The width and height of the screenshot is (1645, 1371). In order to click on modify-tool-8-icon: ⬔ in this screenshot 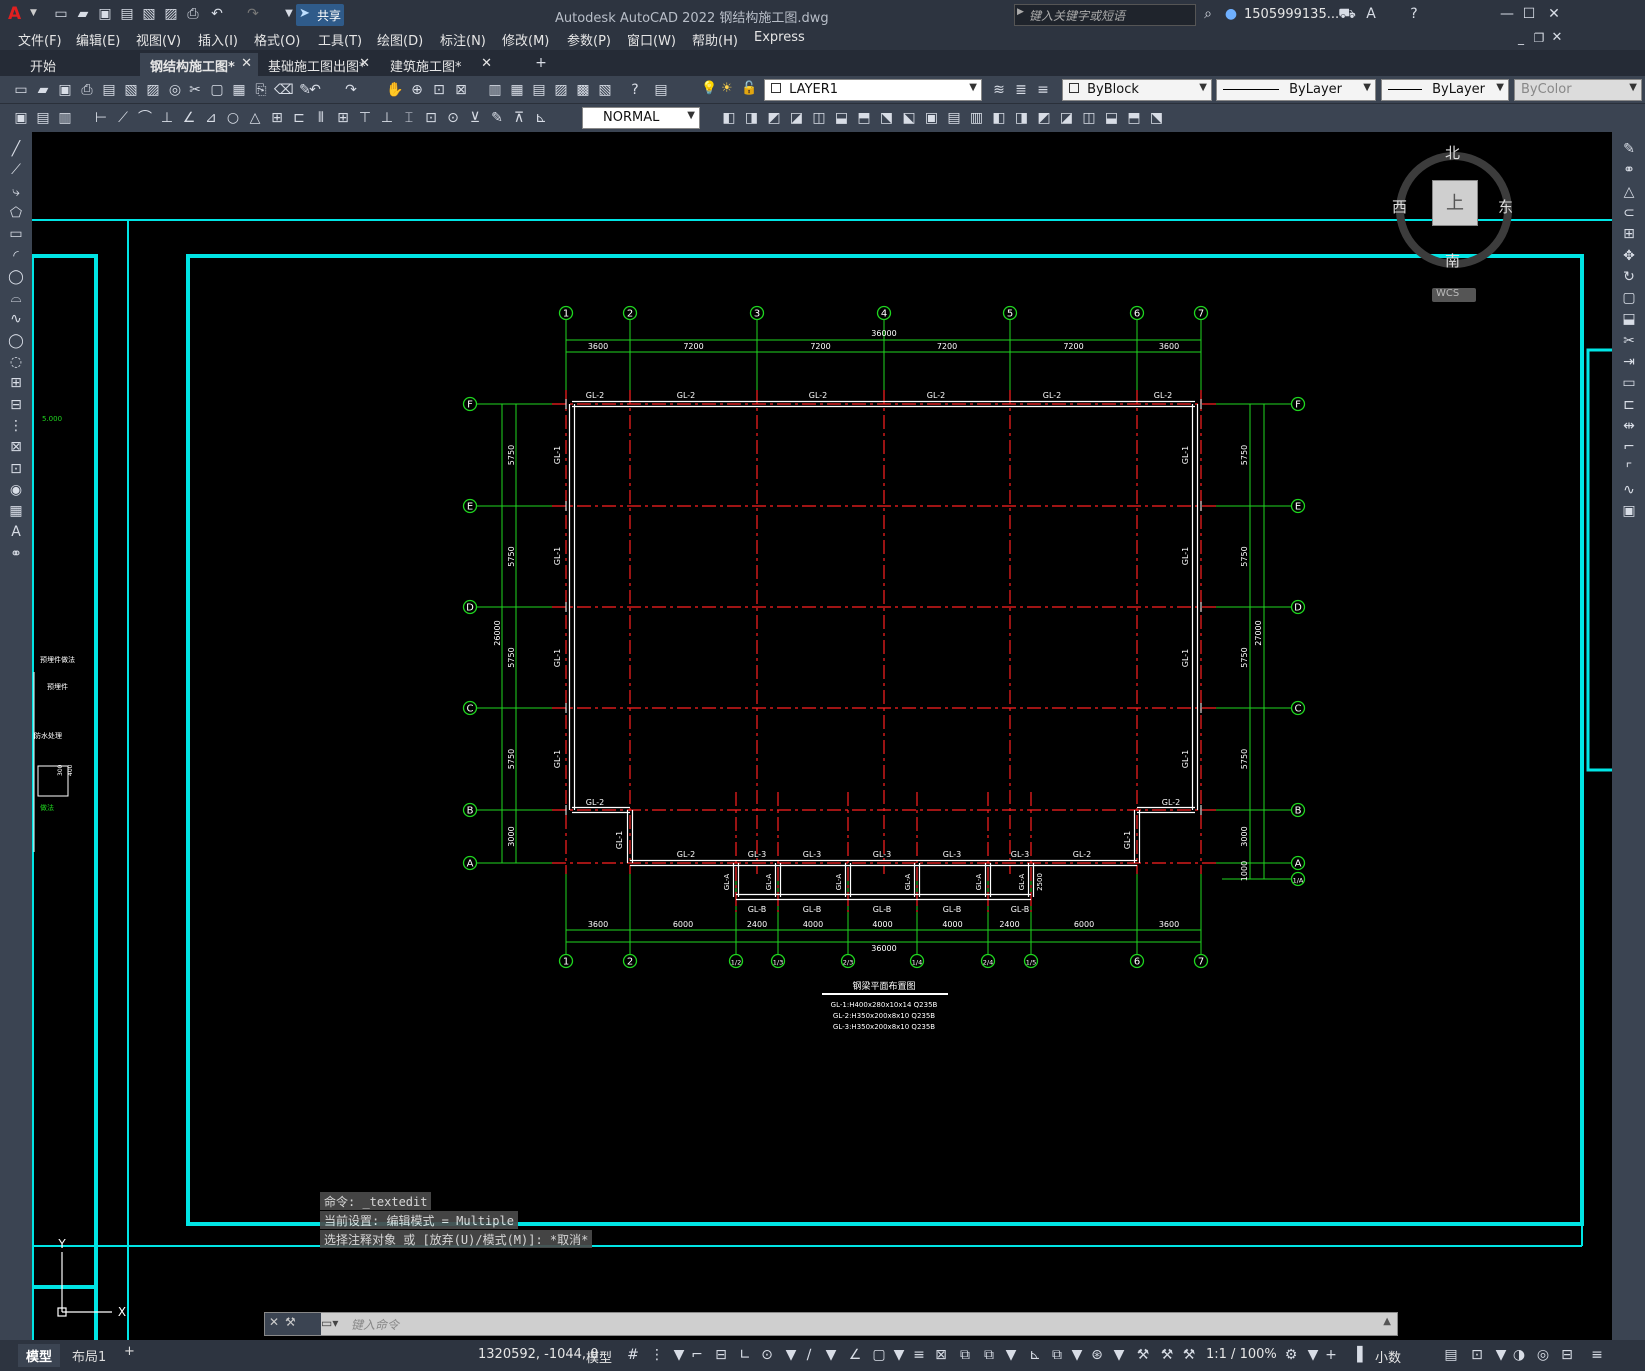, I will do `click(887, 118)`.